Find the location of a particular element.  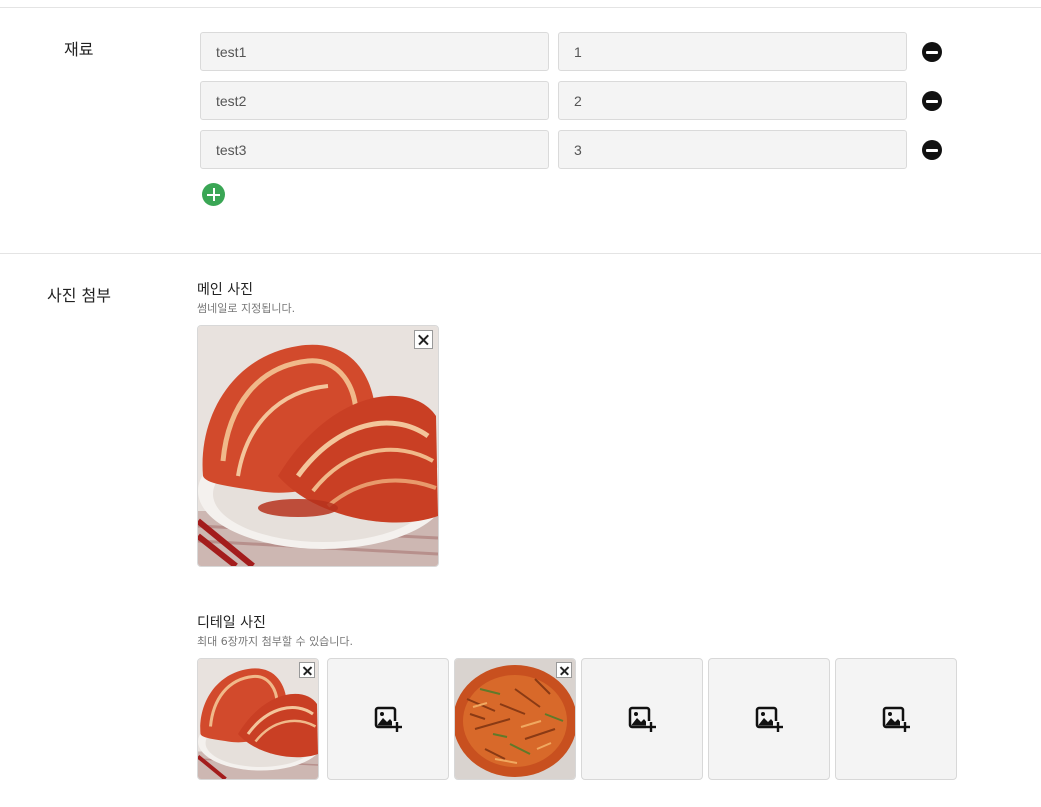

ingredient-amount-input: 1 is located at coordinates (732, 51).